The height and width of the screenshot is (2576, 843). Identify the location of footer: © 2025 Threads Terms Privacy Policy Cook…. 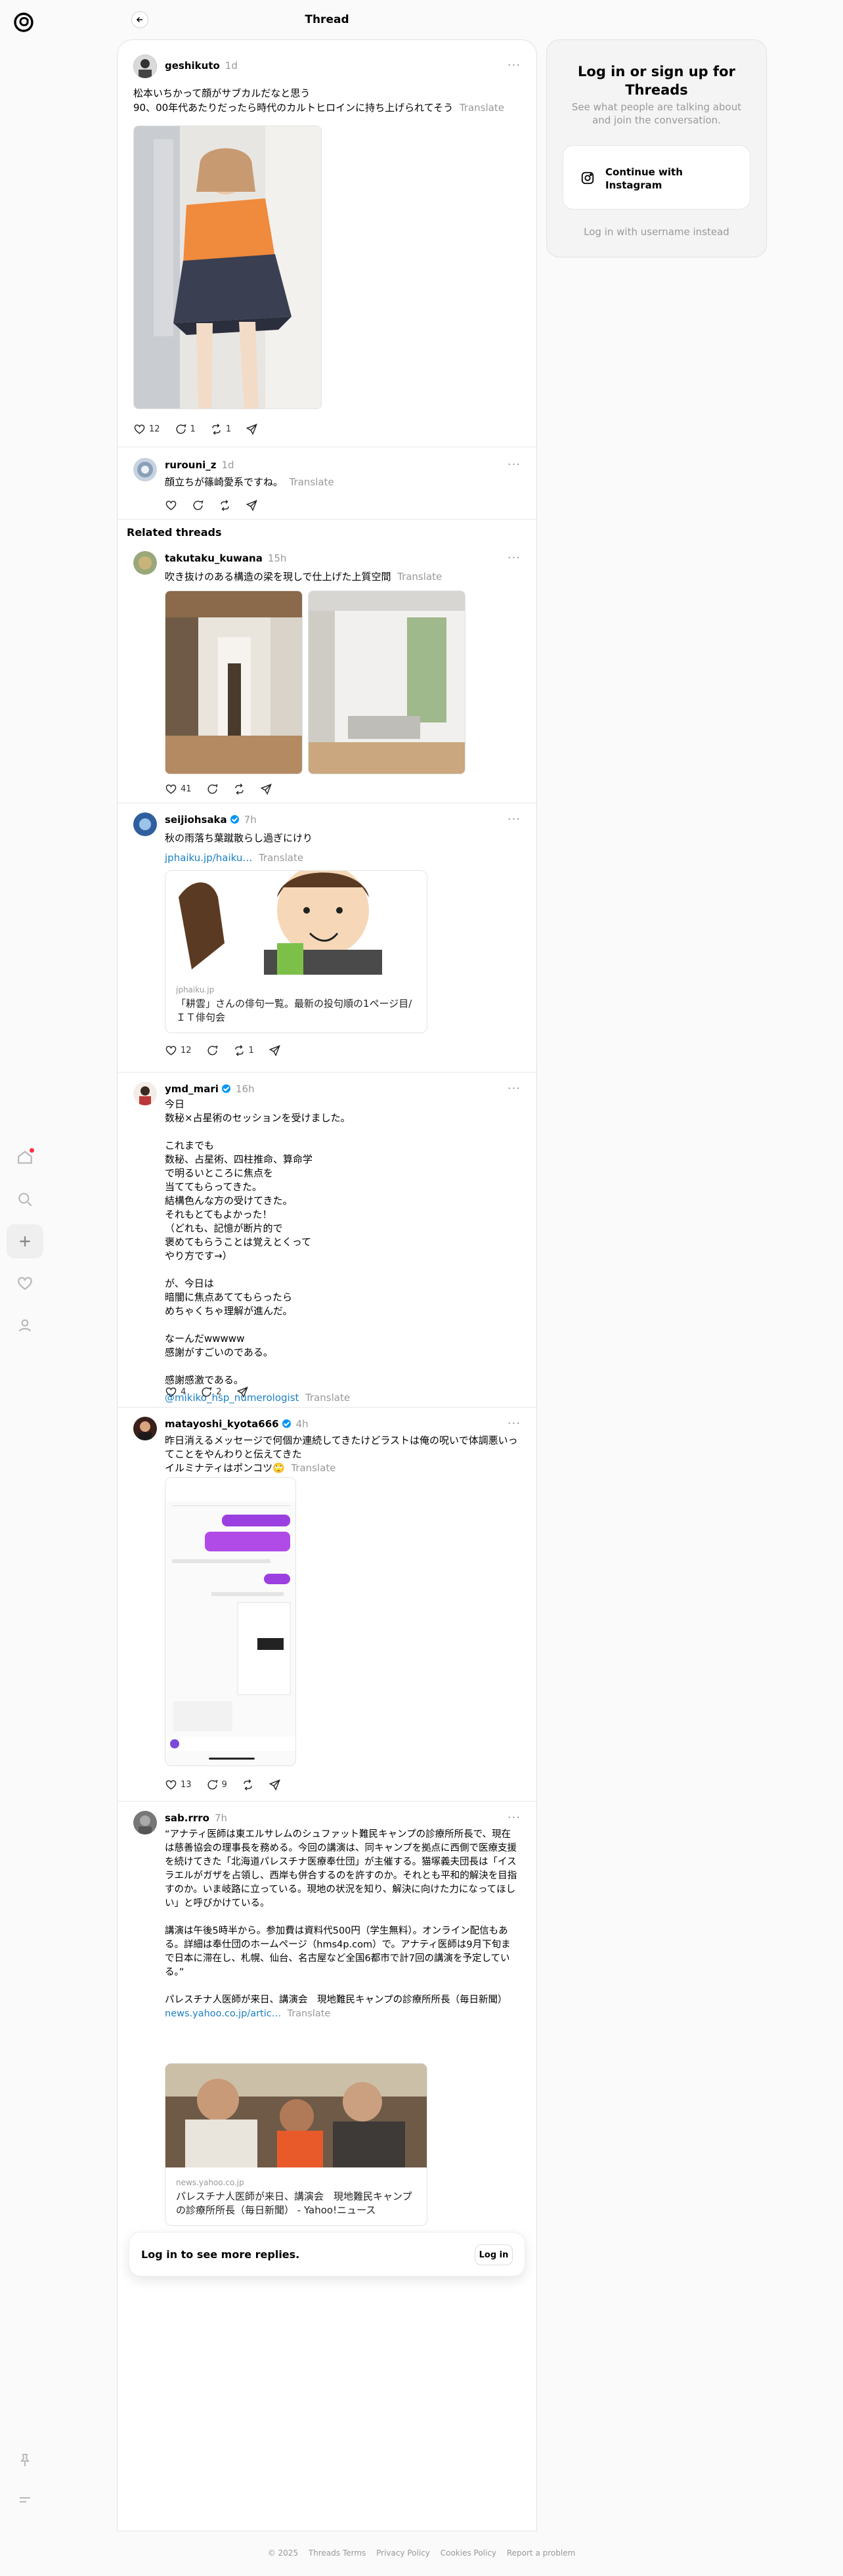
(421, 2553).